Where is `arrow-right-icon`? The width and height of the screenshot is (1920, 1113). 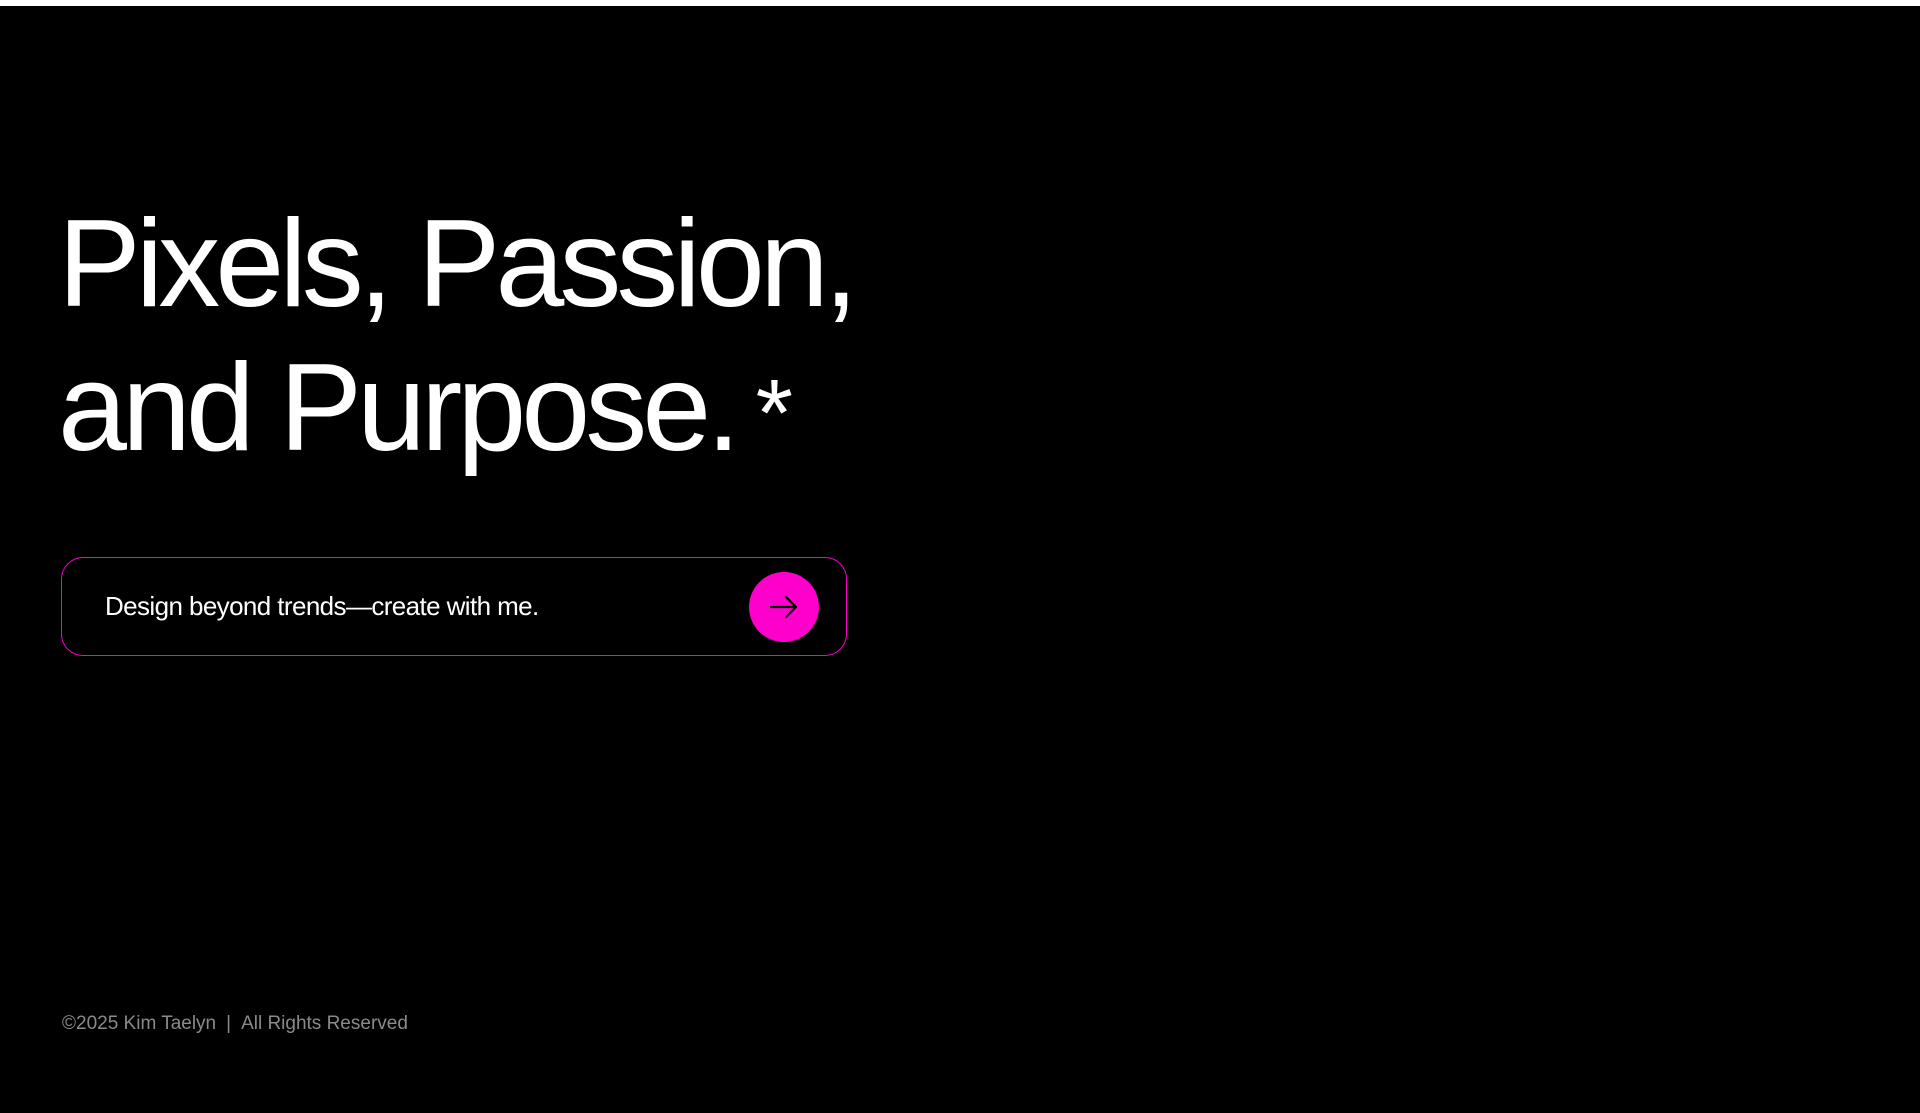
arrow-right-icon is located at coordinates (783, 607).